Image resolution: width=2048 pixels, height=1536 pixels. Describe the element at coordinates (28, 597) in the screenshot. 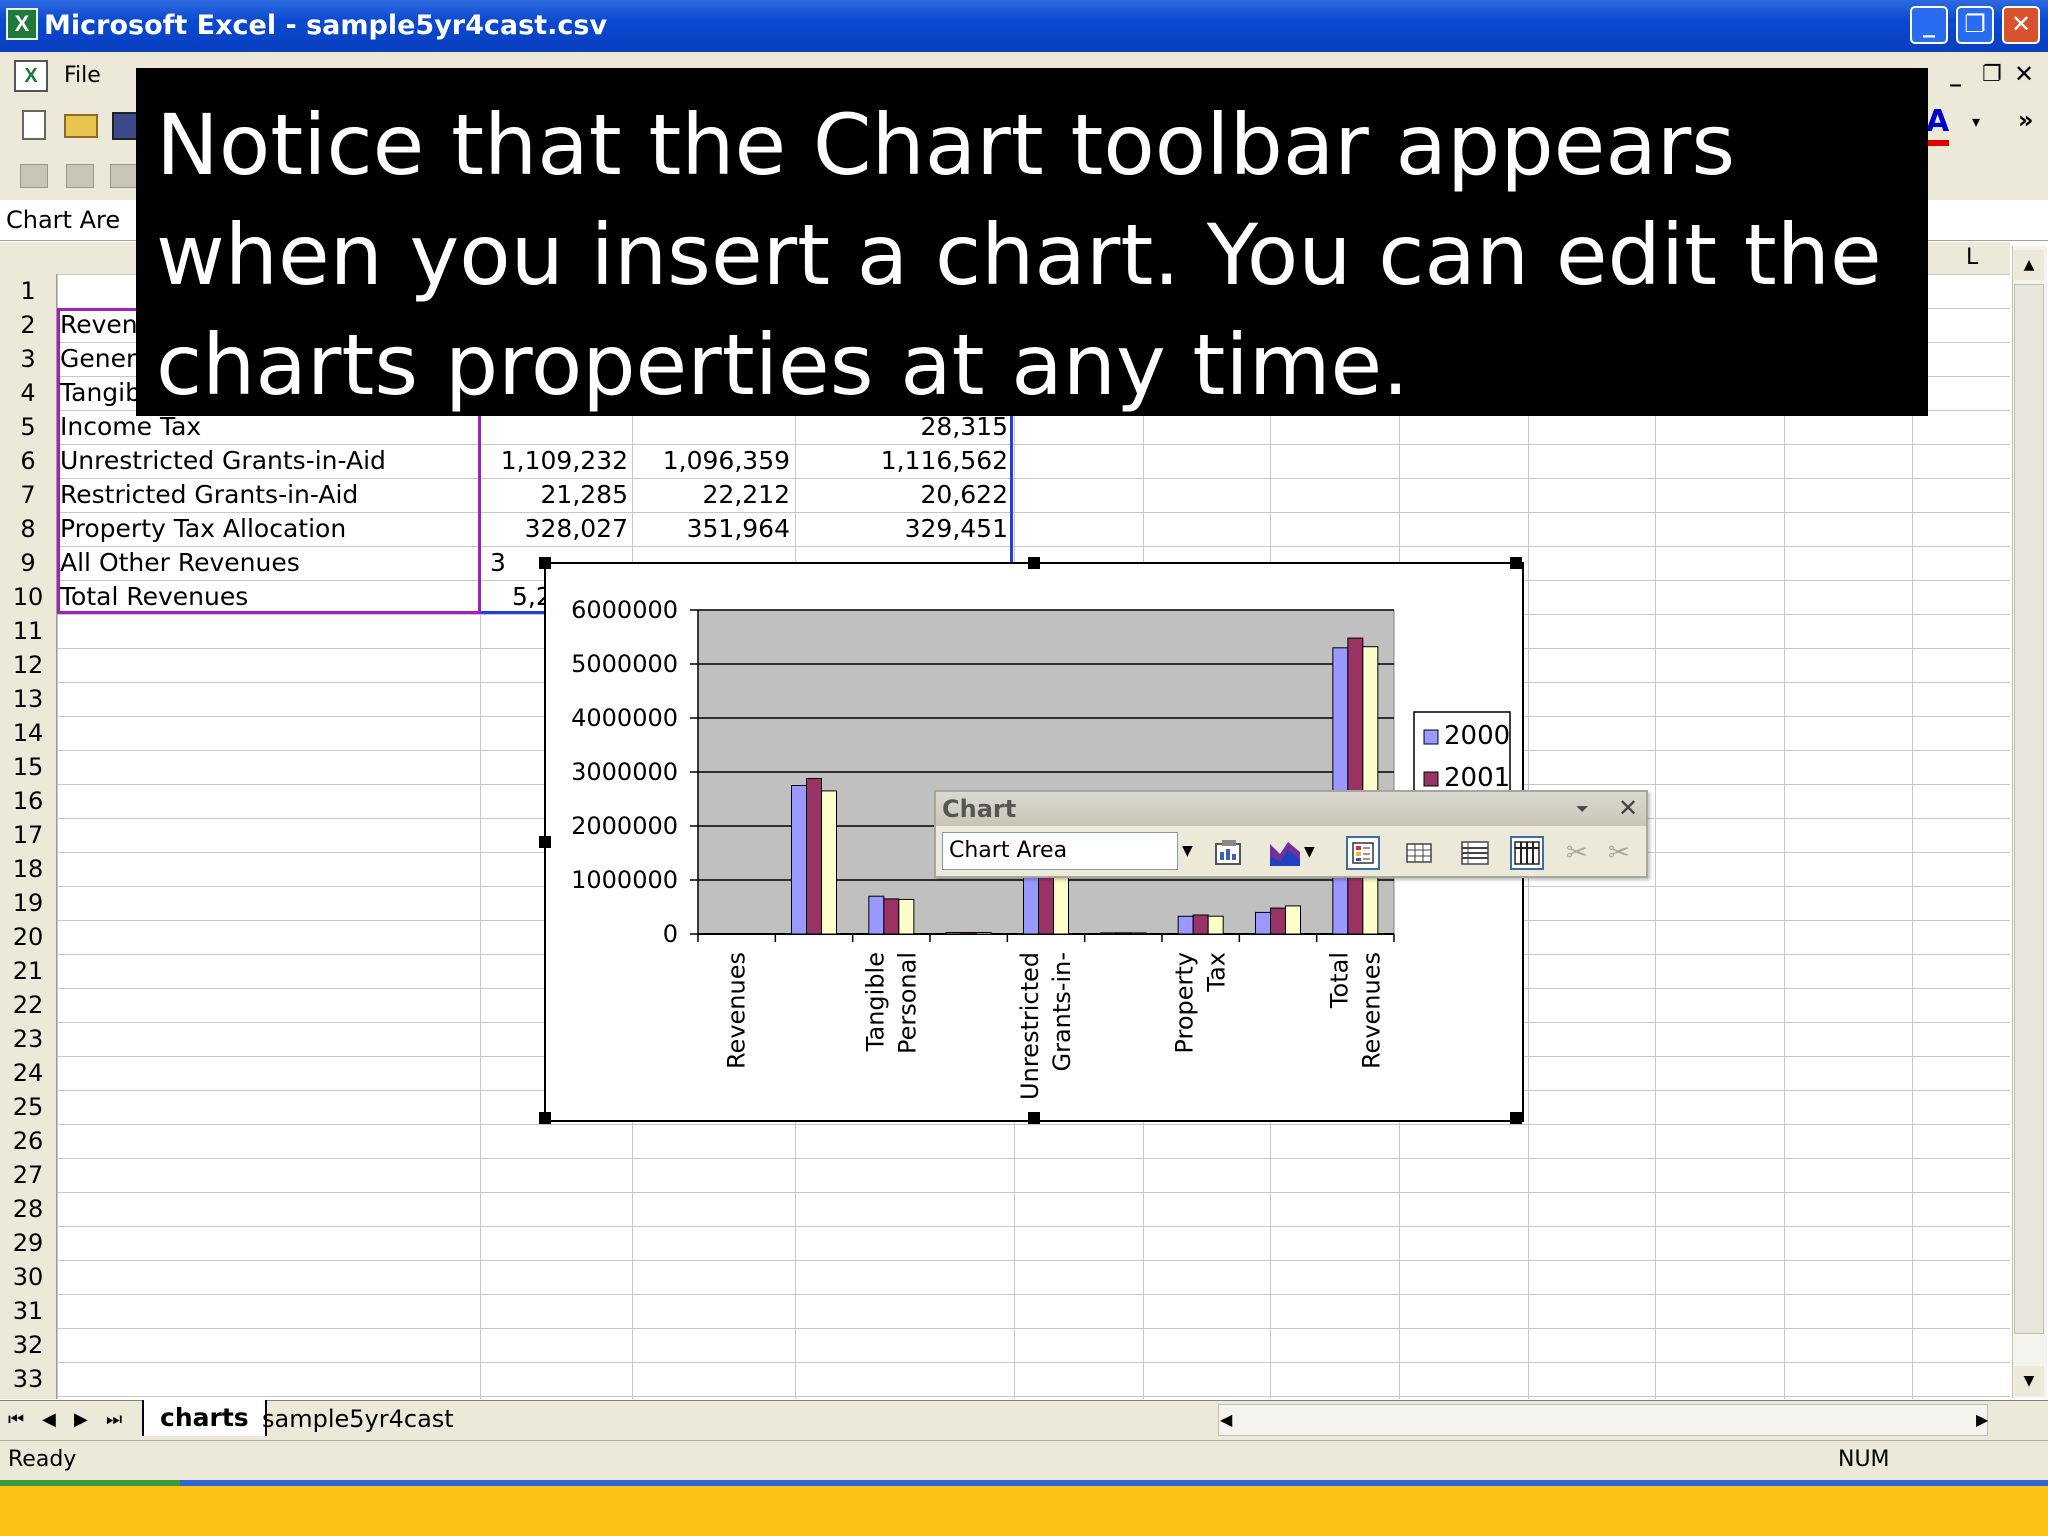

I see `row-header: 10` at that location.